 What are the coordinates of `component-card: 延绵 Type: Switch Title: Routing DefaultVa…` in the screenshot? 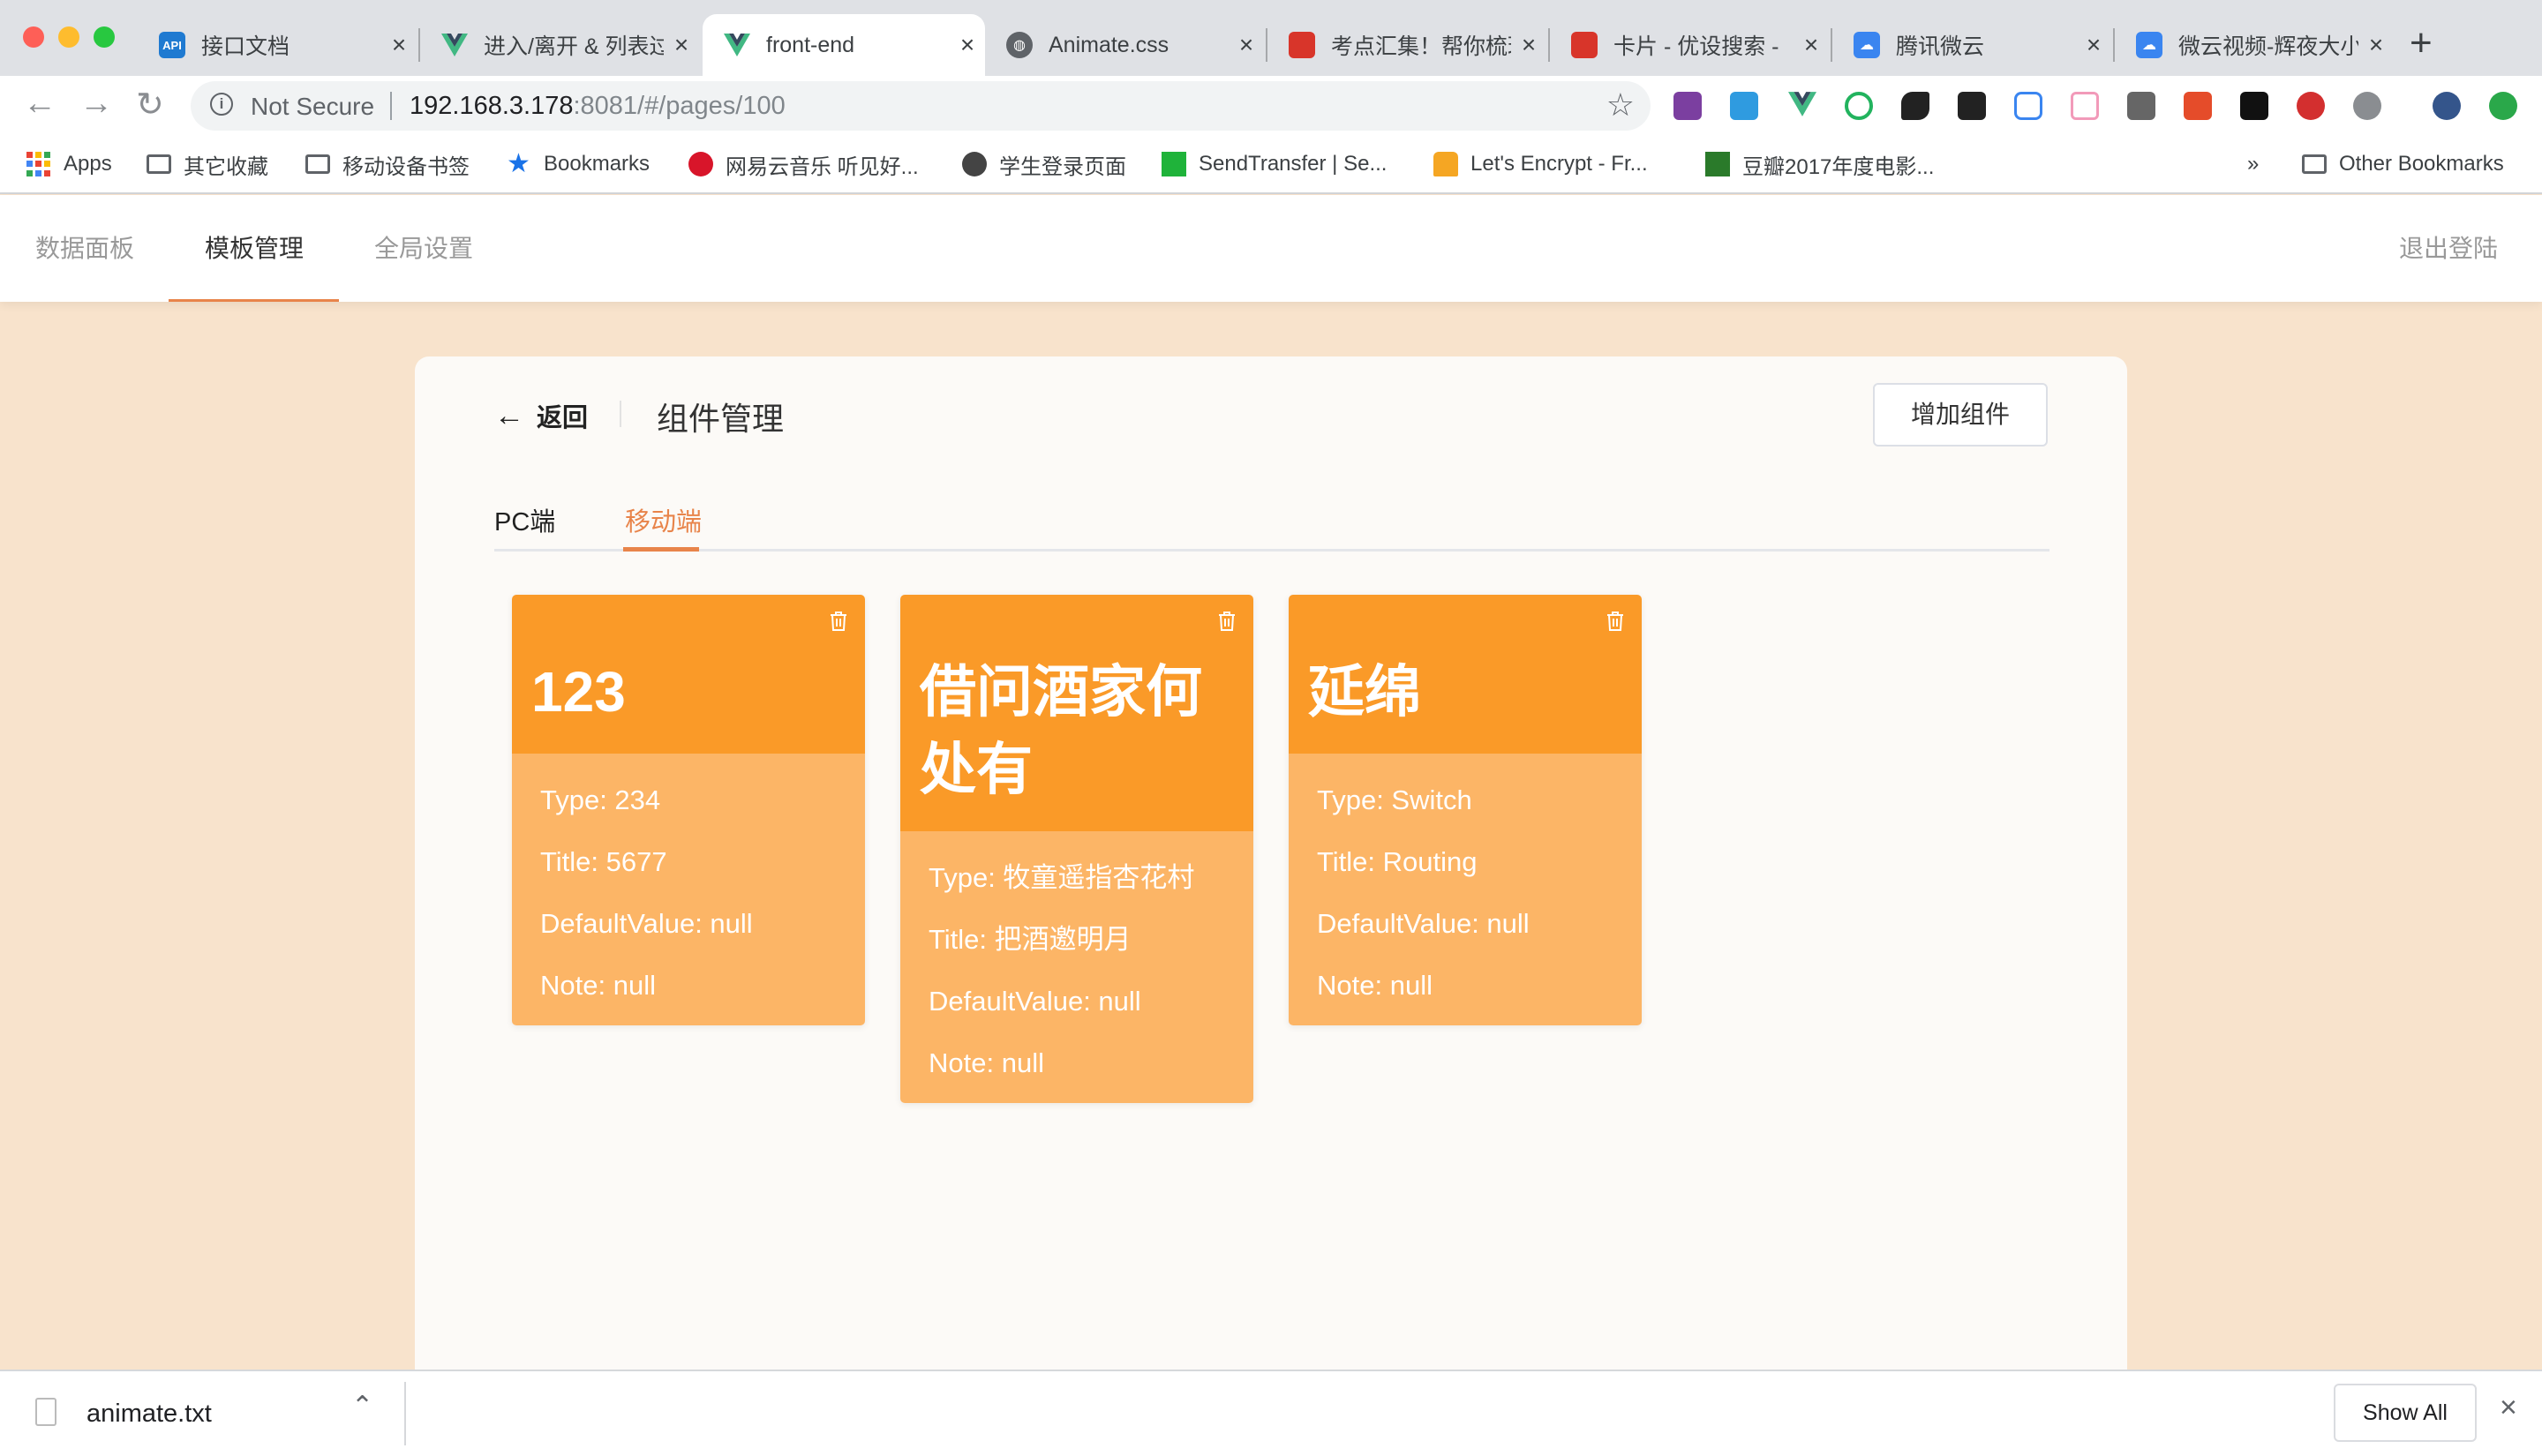 It's located at (1465, 810).